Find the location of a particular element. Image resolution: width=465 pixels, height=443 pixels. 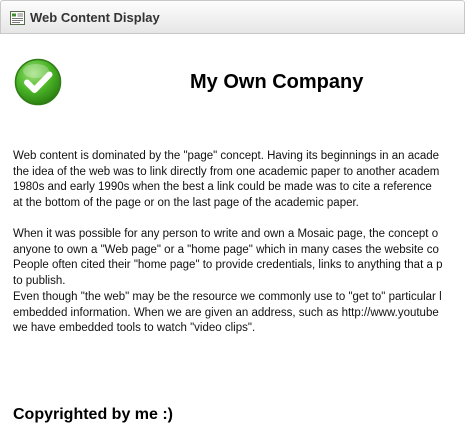

copyright-heading: Copyrighted by me :) is located at coordinates (93, 414).